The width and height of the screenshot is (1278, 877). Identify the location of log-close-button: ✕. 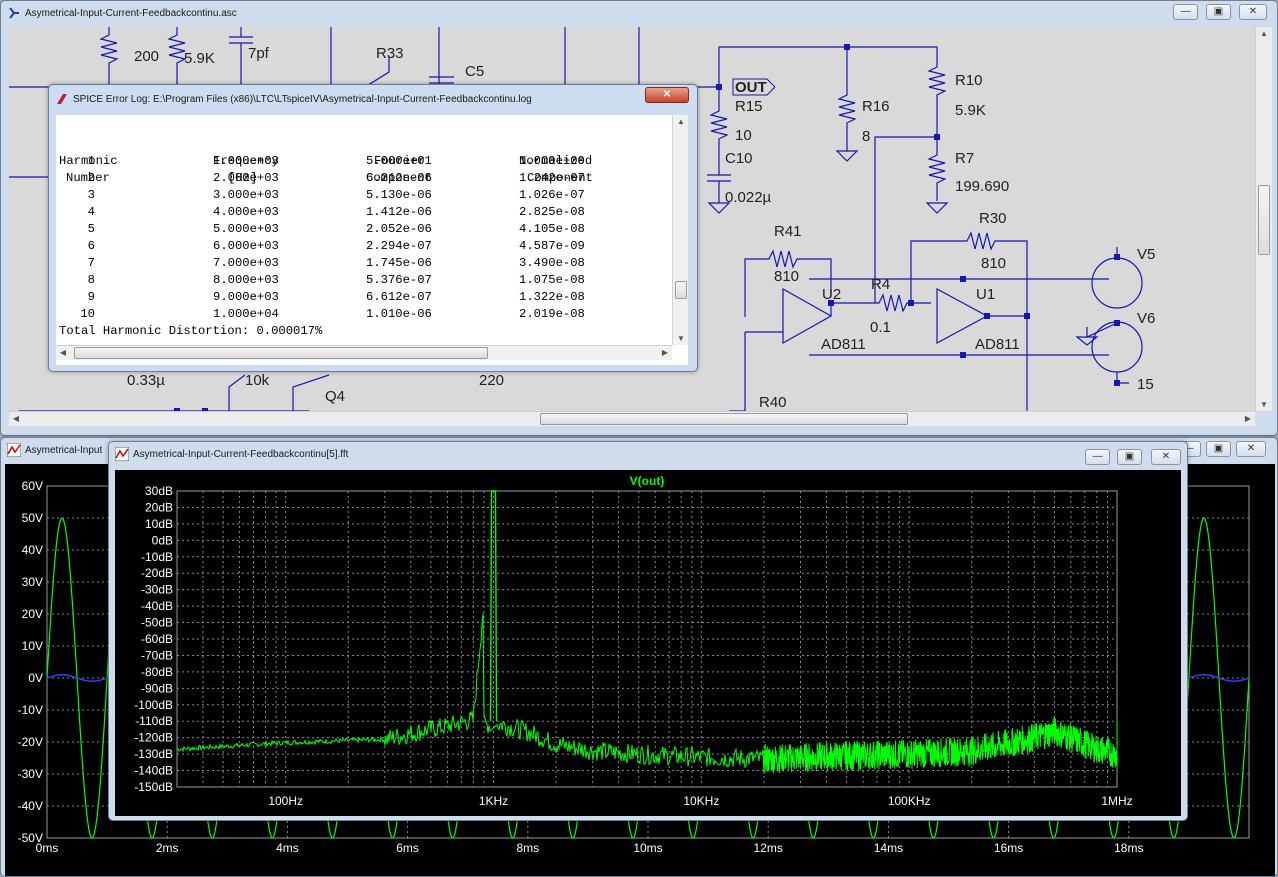
(667, 95).